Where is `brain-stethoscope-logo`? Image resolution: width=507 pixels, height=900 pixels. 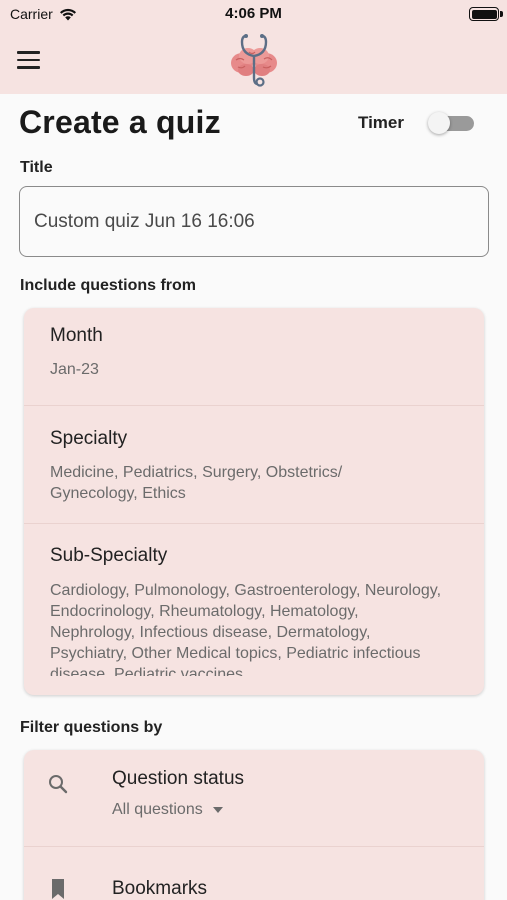
brain-stethoscope-logo is located at coordinates (254, 60).